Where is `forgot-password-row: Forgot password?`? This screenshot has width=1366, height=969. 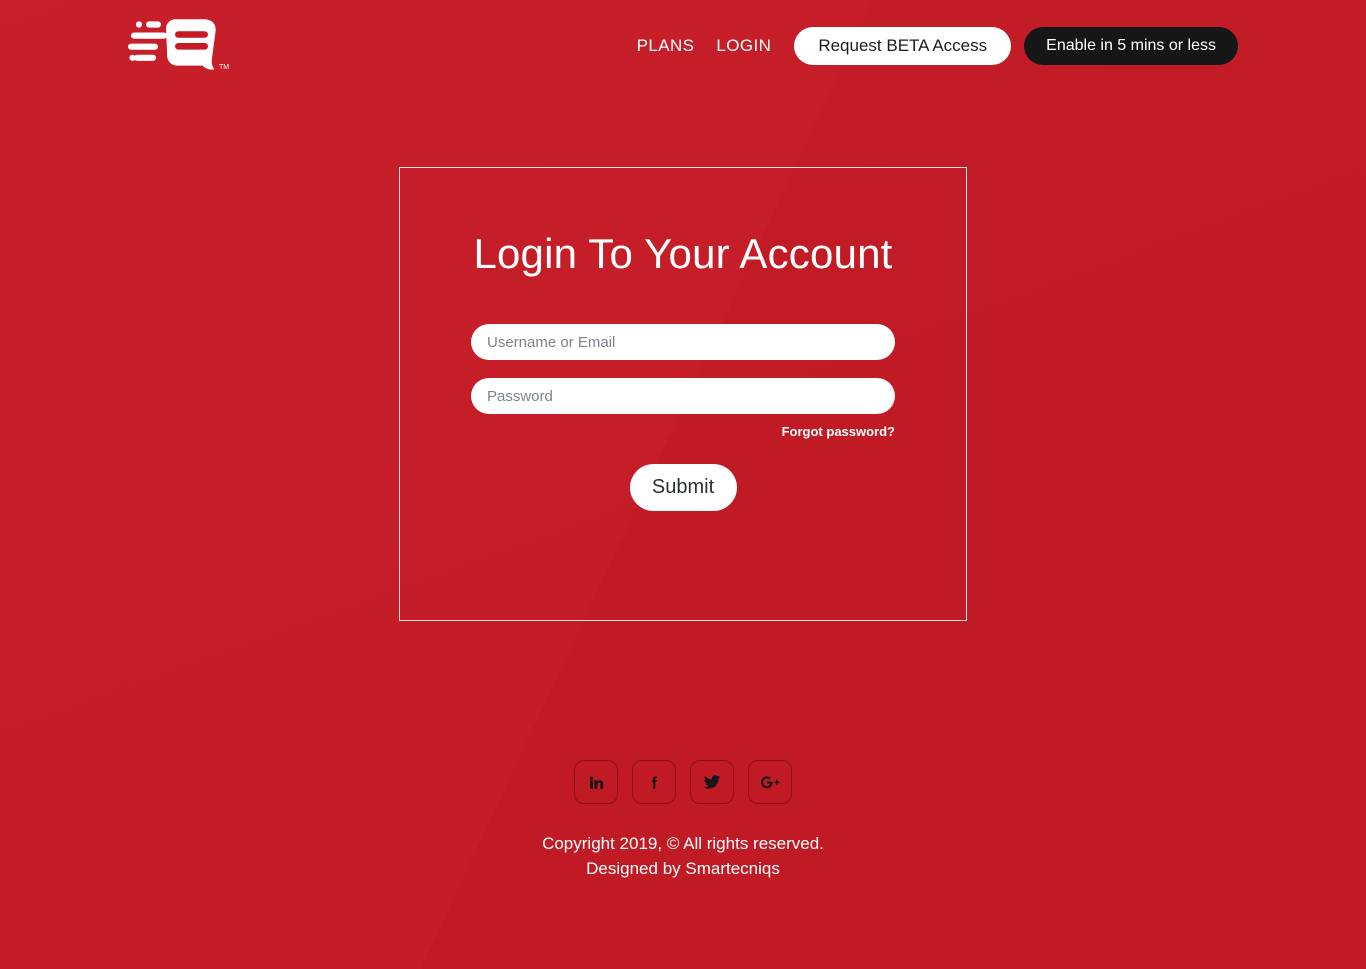
forgot-password-row: Forgot password? is located at coordinates (683, 432).